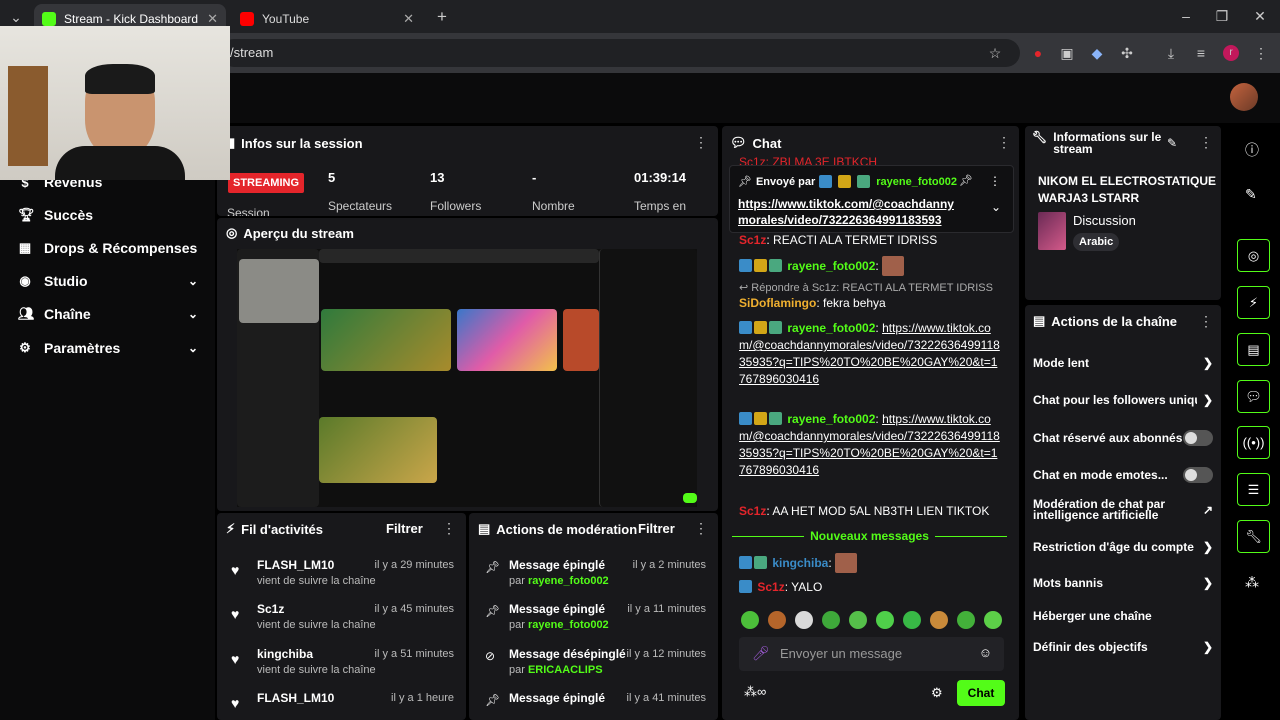  Describe the element at coordinates (1004, 142) in the screenshot. I see `chat-menu-icon: ⋮` at that location.